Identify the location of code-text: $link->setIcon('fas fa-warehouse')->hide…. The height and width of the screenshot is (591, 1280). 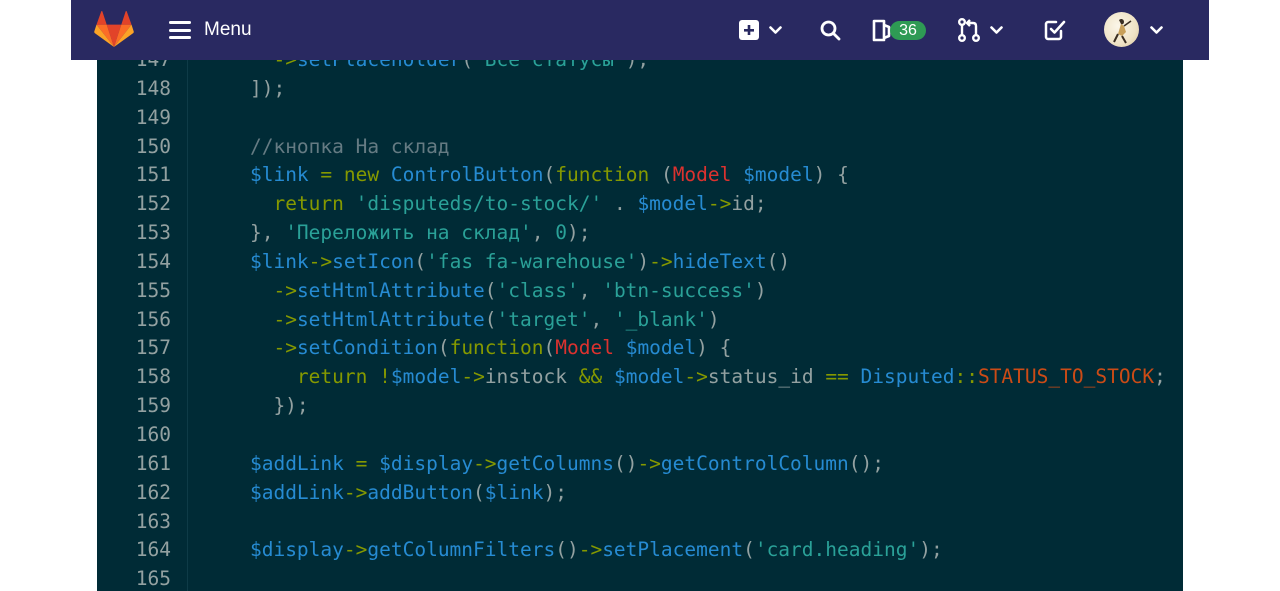
(496, 262).